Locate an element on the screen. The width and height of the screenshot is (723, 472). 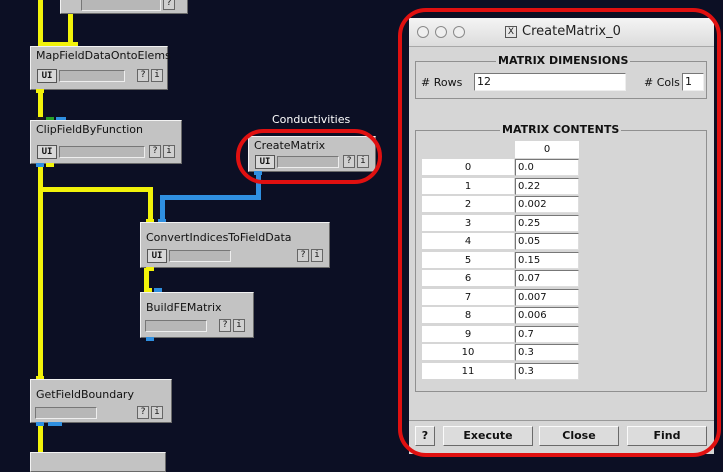
module-partial-top: ? is located at coordinates (124, 7).